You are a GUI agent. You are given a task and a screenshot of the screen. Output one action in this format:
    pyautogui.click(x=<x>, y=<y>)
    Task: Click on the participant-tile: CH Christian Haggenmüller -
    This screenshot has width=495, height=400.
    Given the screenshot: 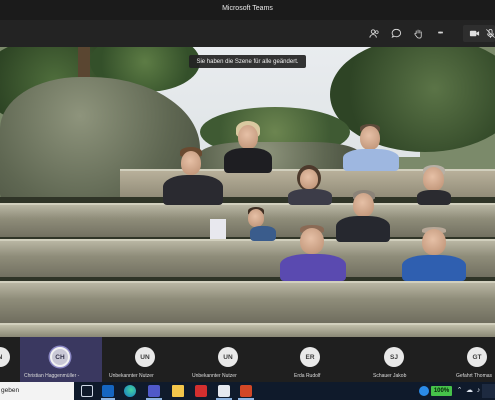 What is the action you would take?
    pyautogui.click(x=61, y=359)
    